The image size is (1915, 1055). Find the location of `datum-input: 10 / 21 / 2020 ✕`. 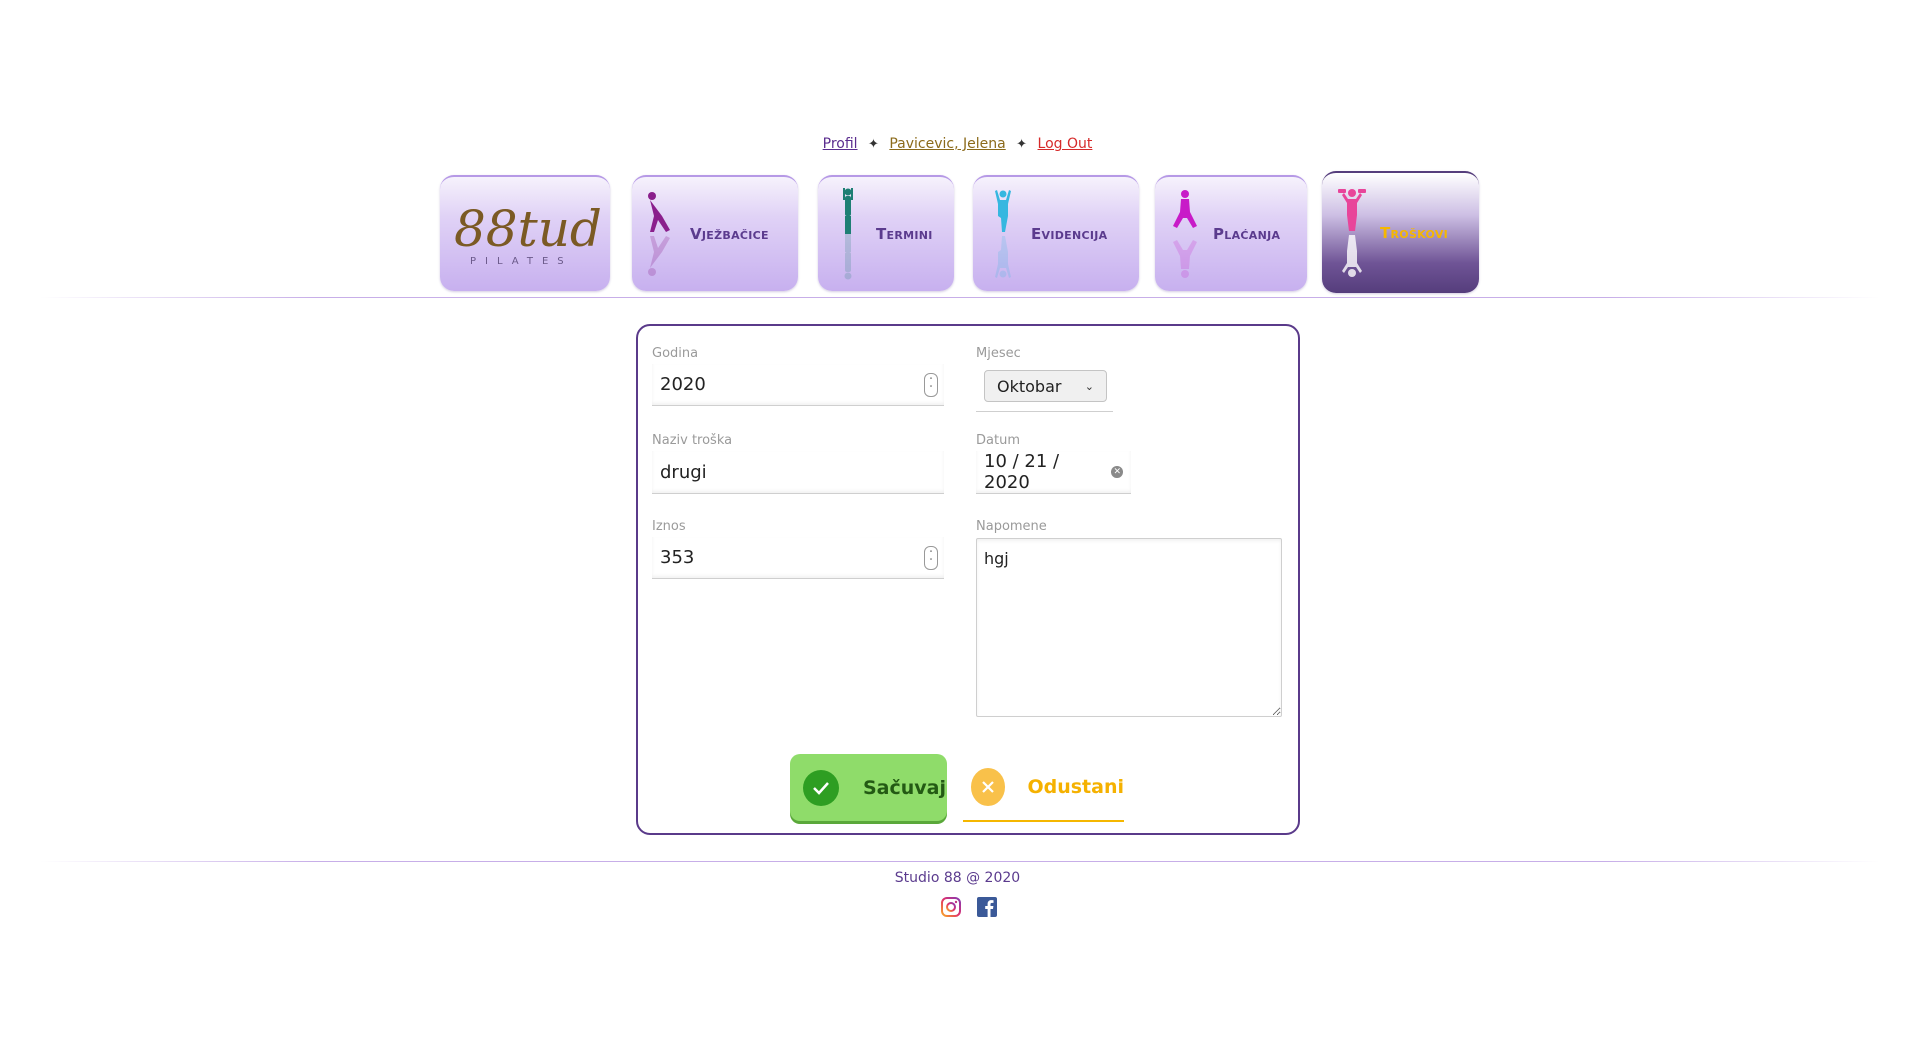

datum-input: 10 / 21 / 2020 ✕ is located at coordinates (1053, 472).